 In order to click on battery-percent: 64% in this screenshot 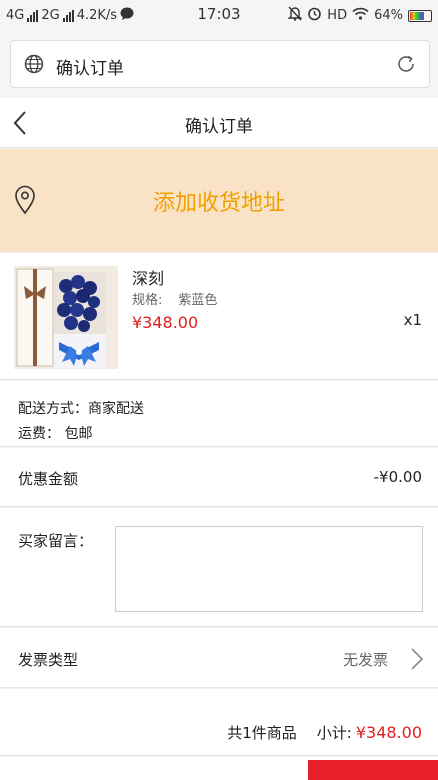, I will do `click(388, 15)`.